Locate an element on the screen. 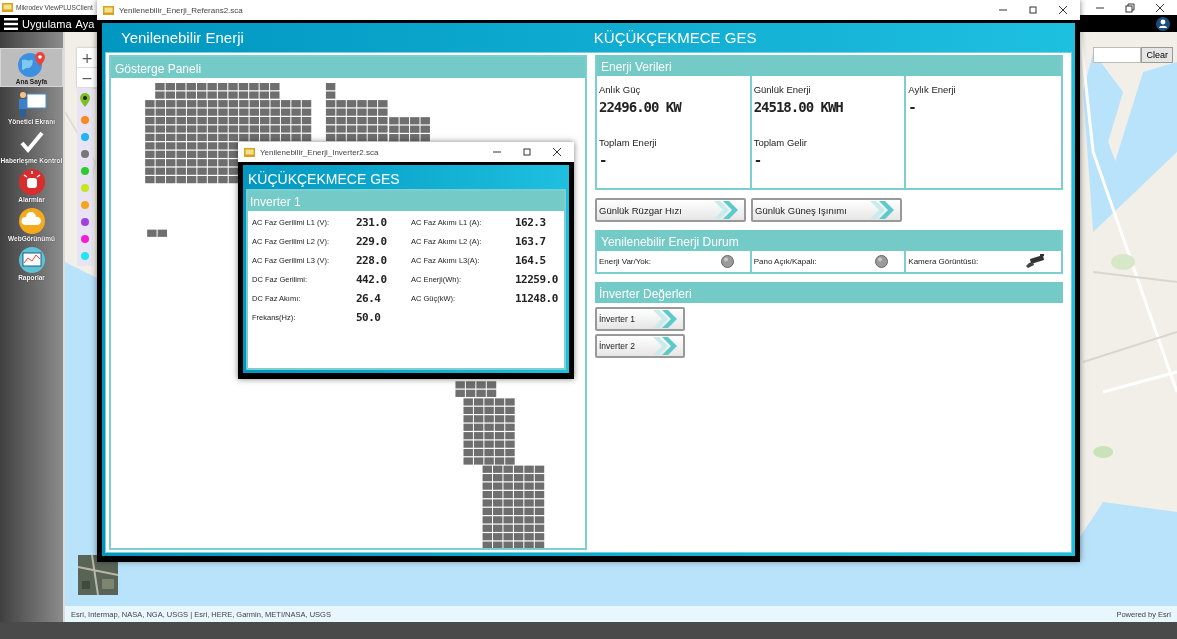 This screenshot has height=639, width=1177. energy-label: Aylık Enerji is located at coordinates (932, 89).